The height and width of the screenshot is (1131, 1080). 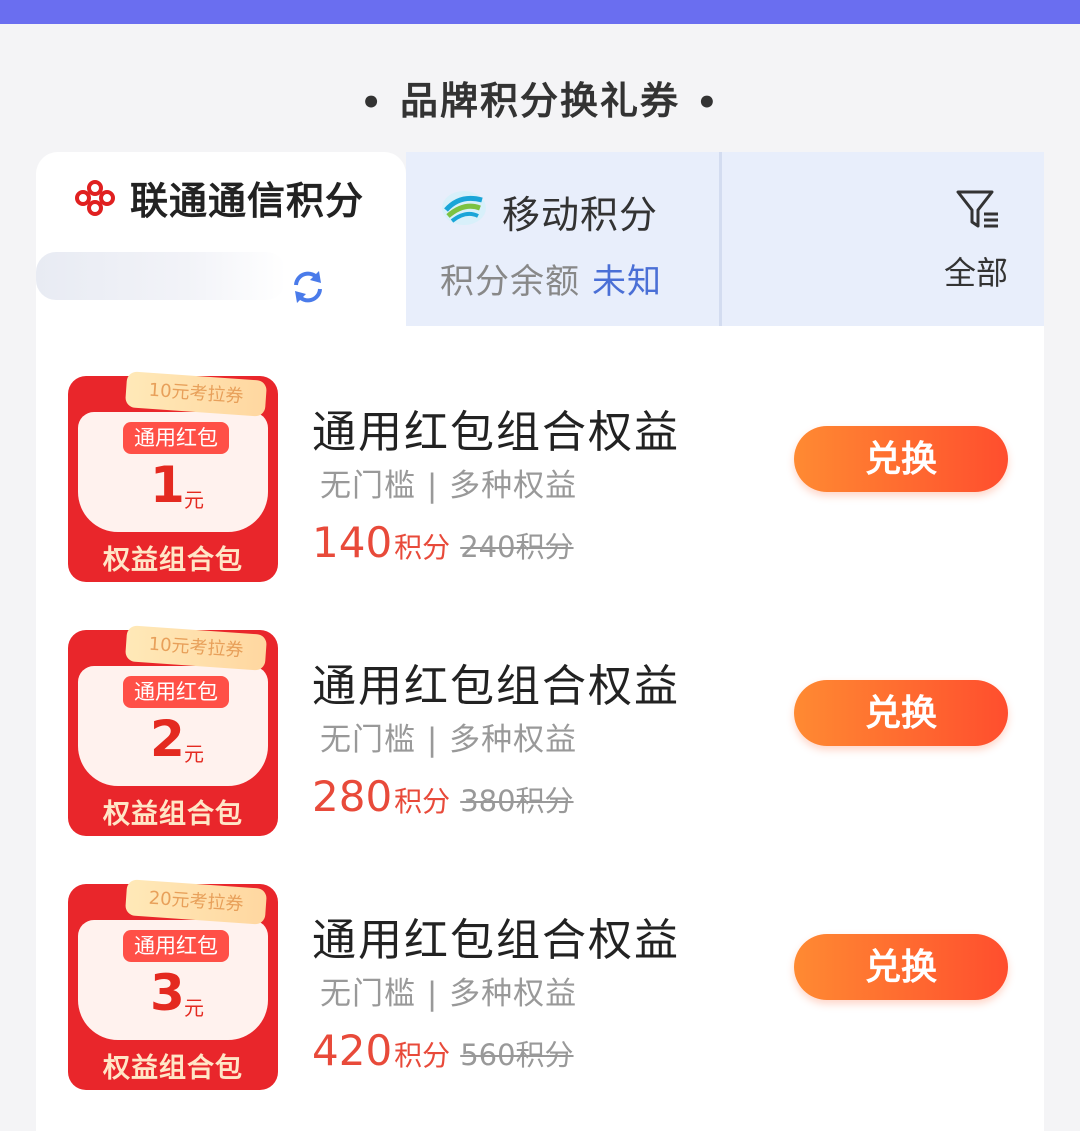 What do you see at coordinates (308, 287) in the screenshot?
I see `refresh-icon` at bounding box center [308, 287].